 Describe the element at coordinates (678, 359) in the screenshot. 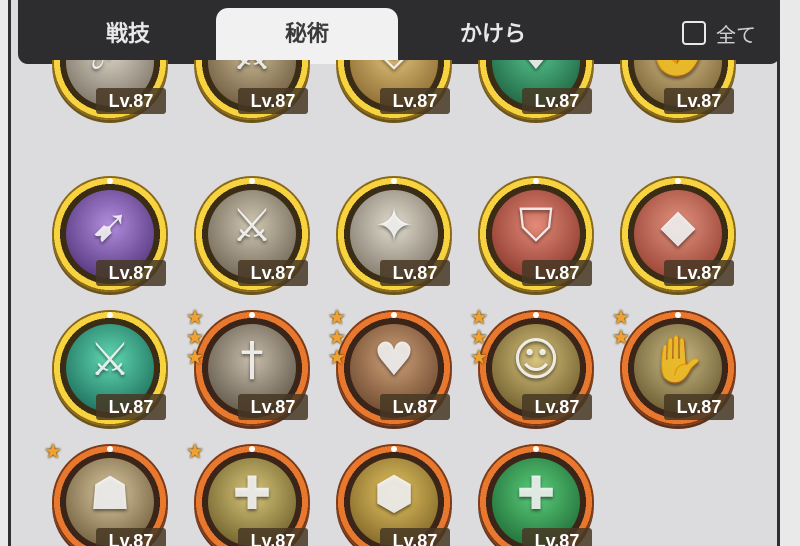

I see `skill-glyph: ✋` at that location.